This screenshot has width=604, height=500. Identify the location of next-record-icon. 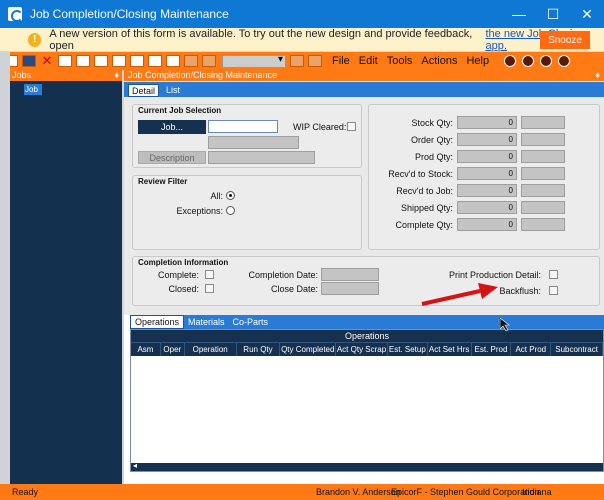
(297, 61).